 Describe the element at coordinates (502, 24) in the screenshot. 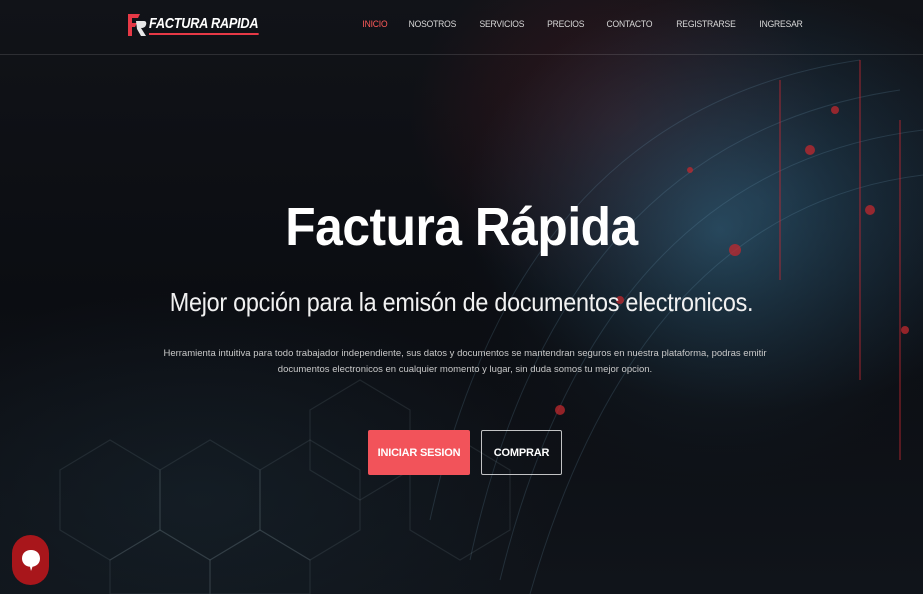

I see `nav-item-servicios: SERVICIOS` at that location.